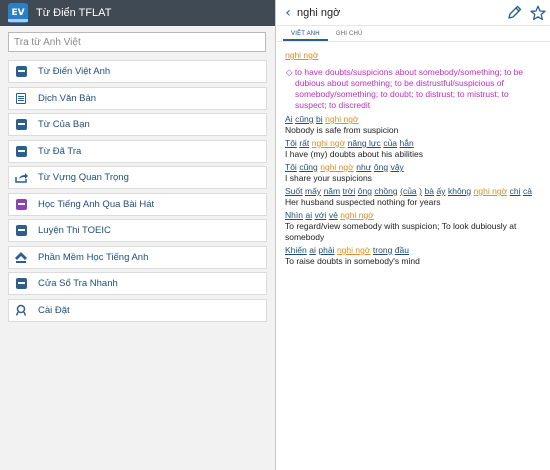 This screenshot has width=550, height=470. What do you see at coordinates (137, 230) in the screenshot?
I see `menu-item-luyen-thi-toeic: Luyện Thi TOEIC` at bounding box center [137, 230].